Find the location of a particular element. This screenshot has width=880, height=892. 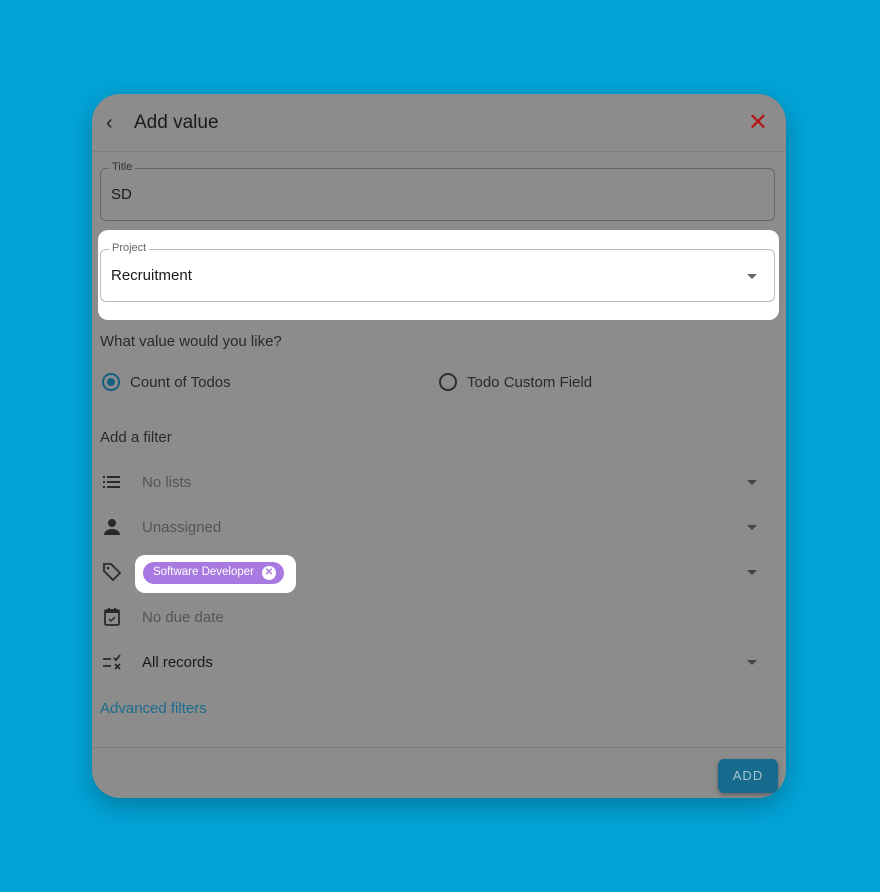

filter-assignee: Unassigned is located at coordinates (439, 529).